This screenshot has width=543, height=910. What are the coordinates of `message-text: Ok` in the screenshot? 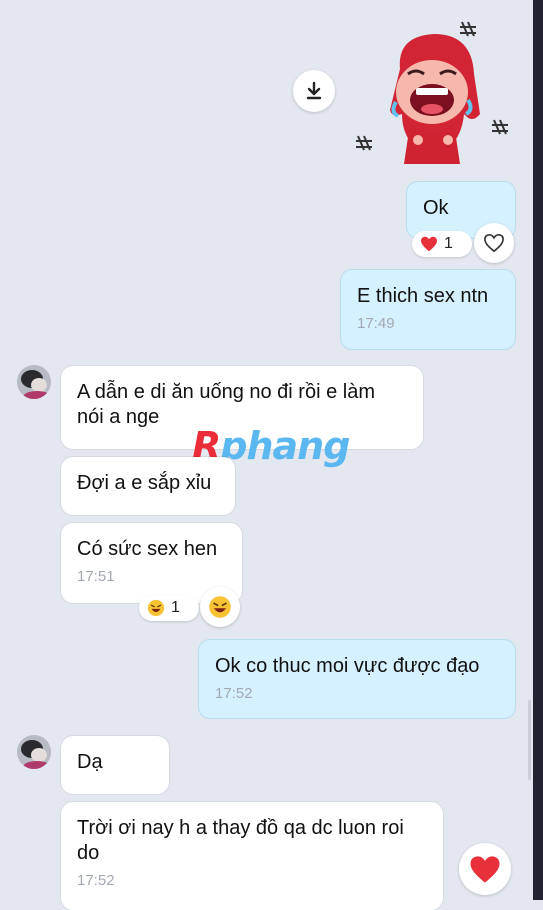 It's located at (436, 208).